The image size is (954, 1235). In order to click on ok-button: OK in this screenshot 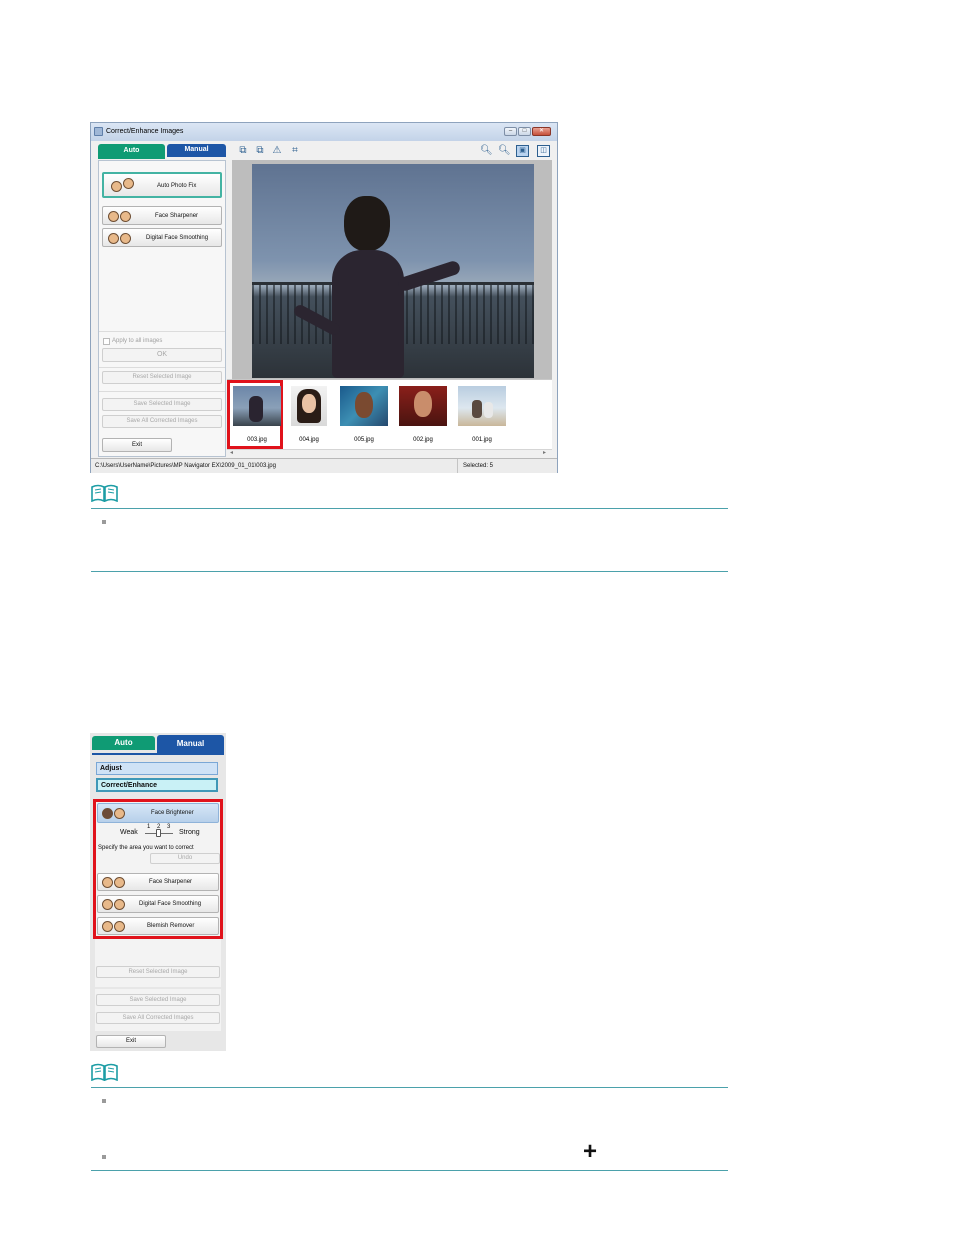, I will do `click(162, 355)`.